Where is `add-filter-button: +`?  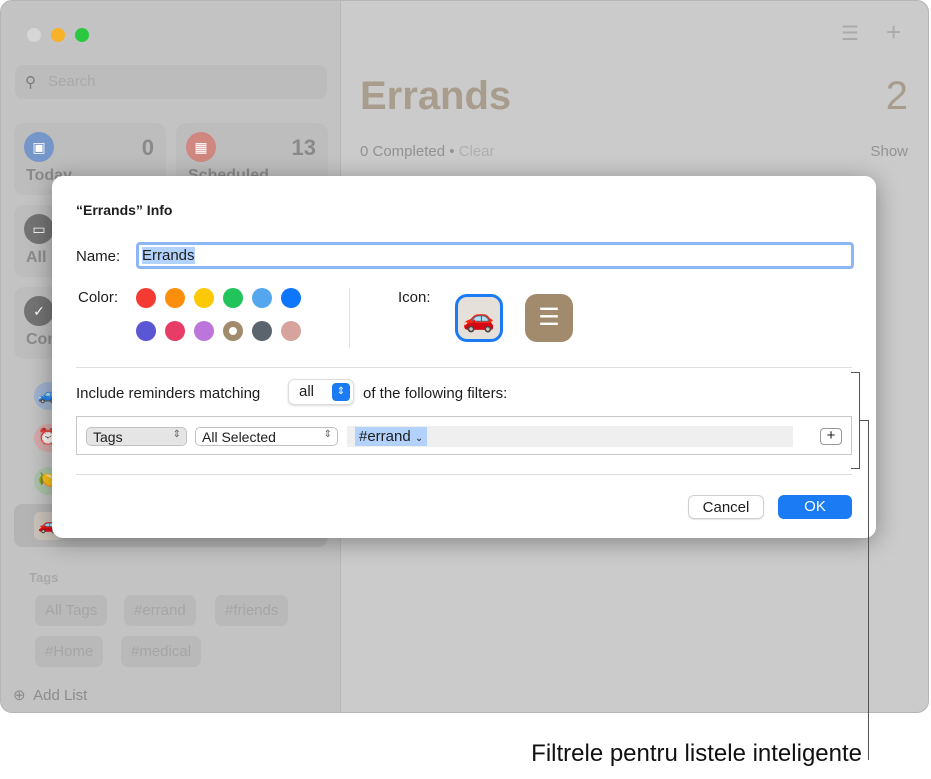
add-filter-button: + is located at coordinates (831, 436).